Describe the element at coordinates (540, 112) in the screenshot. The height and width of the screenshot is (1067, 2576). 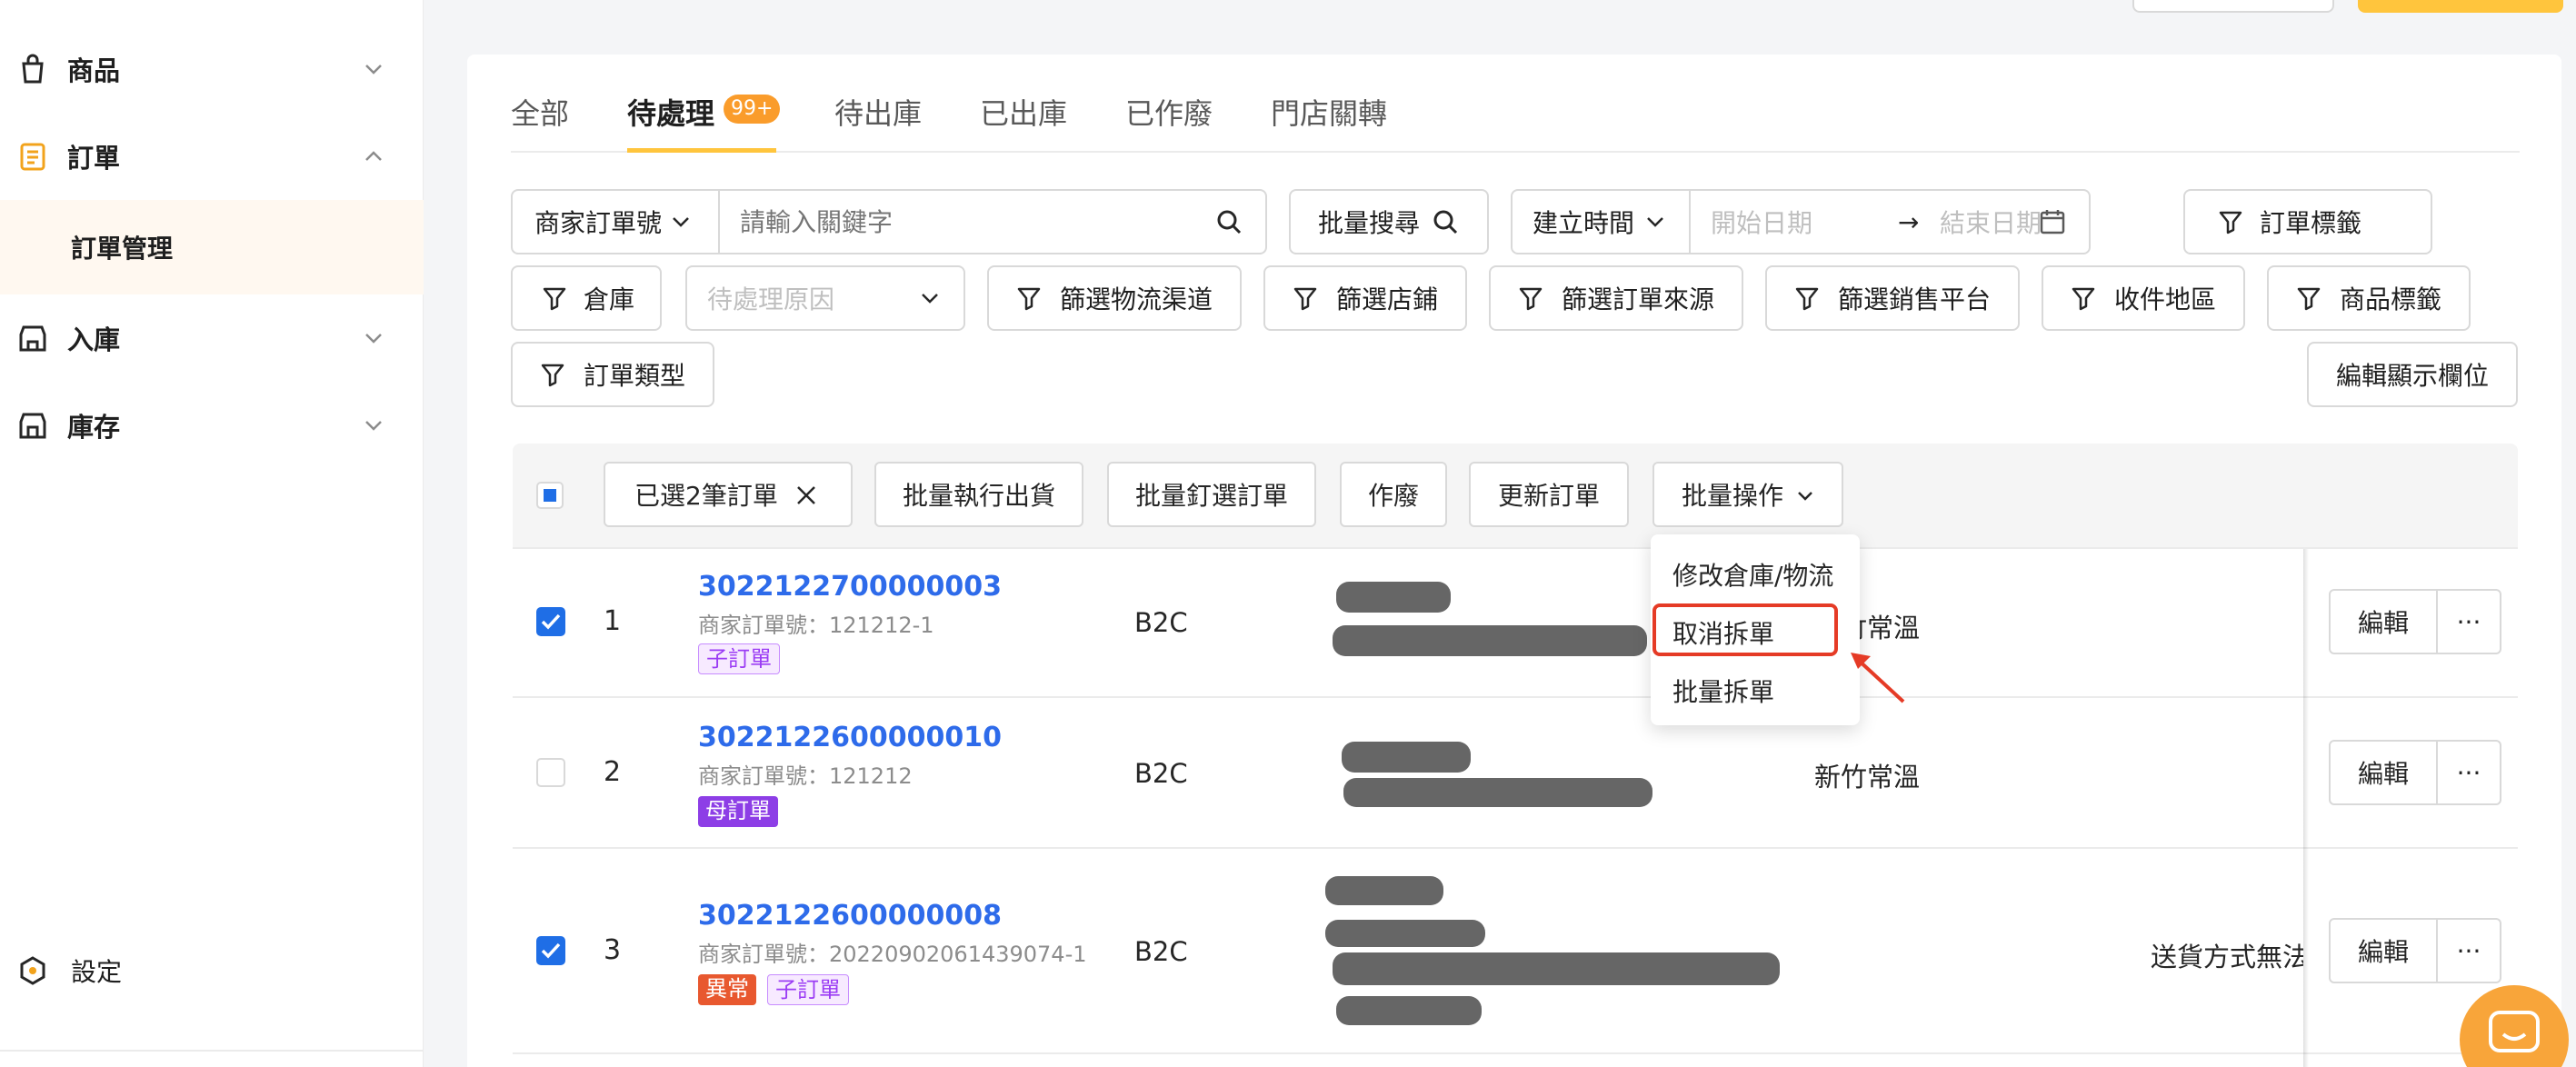
I see `tab-all: 全部` at that location.